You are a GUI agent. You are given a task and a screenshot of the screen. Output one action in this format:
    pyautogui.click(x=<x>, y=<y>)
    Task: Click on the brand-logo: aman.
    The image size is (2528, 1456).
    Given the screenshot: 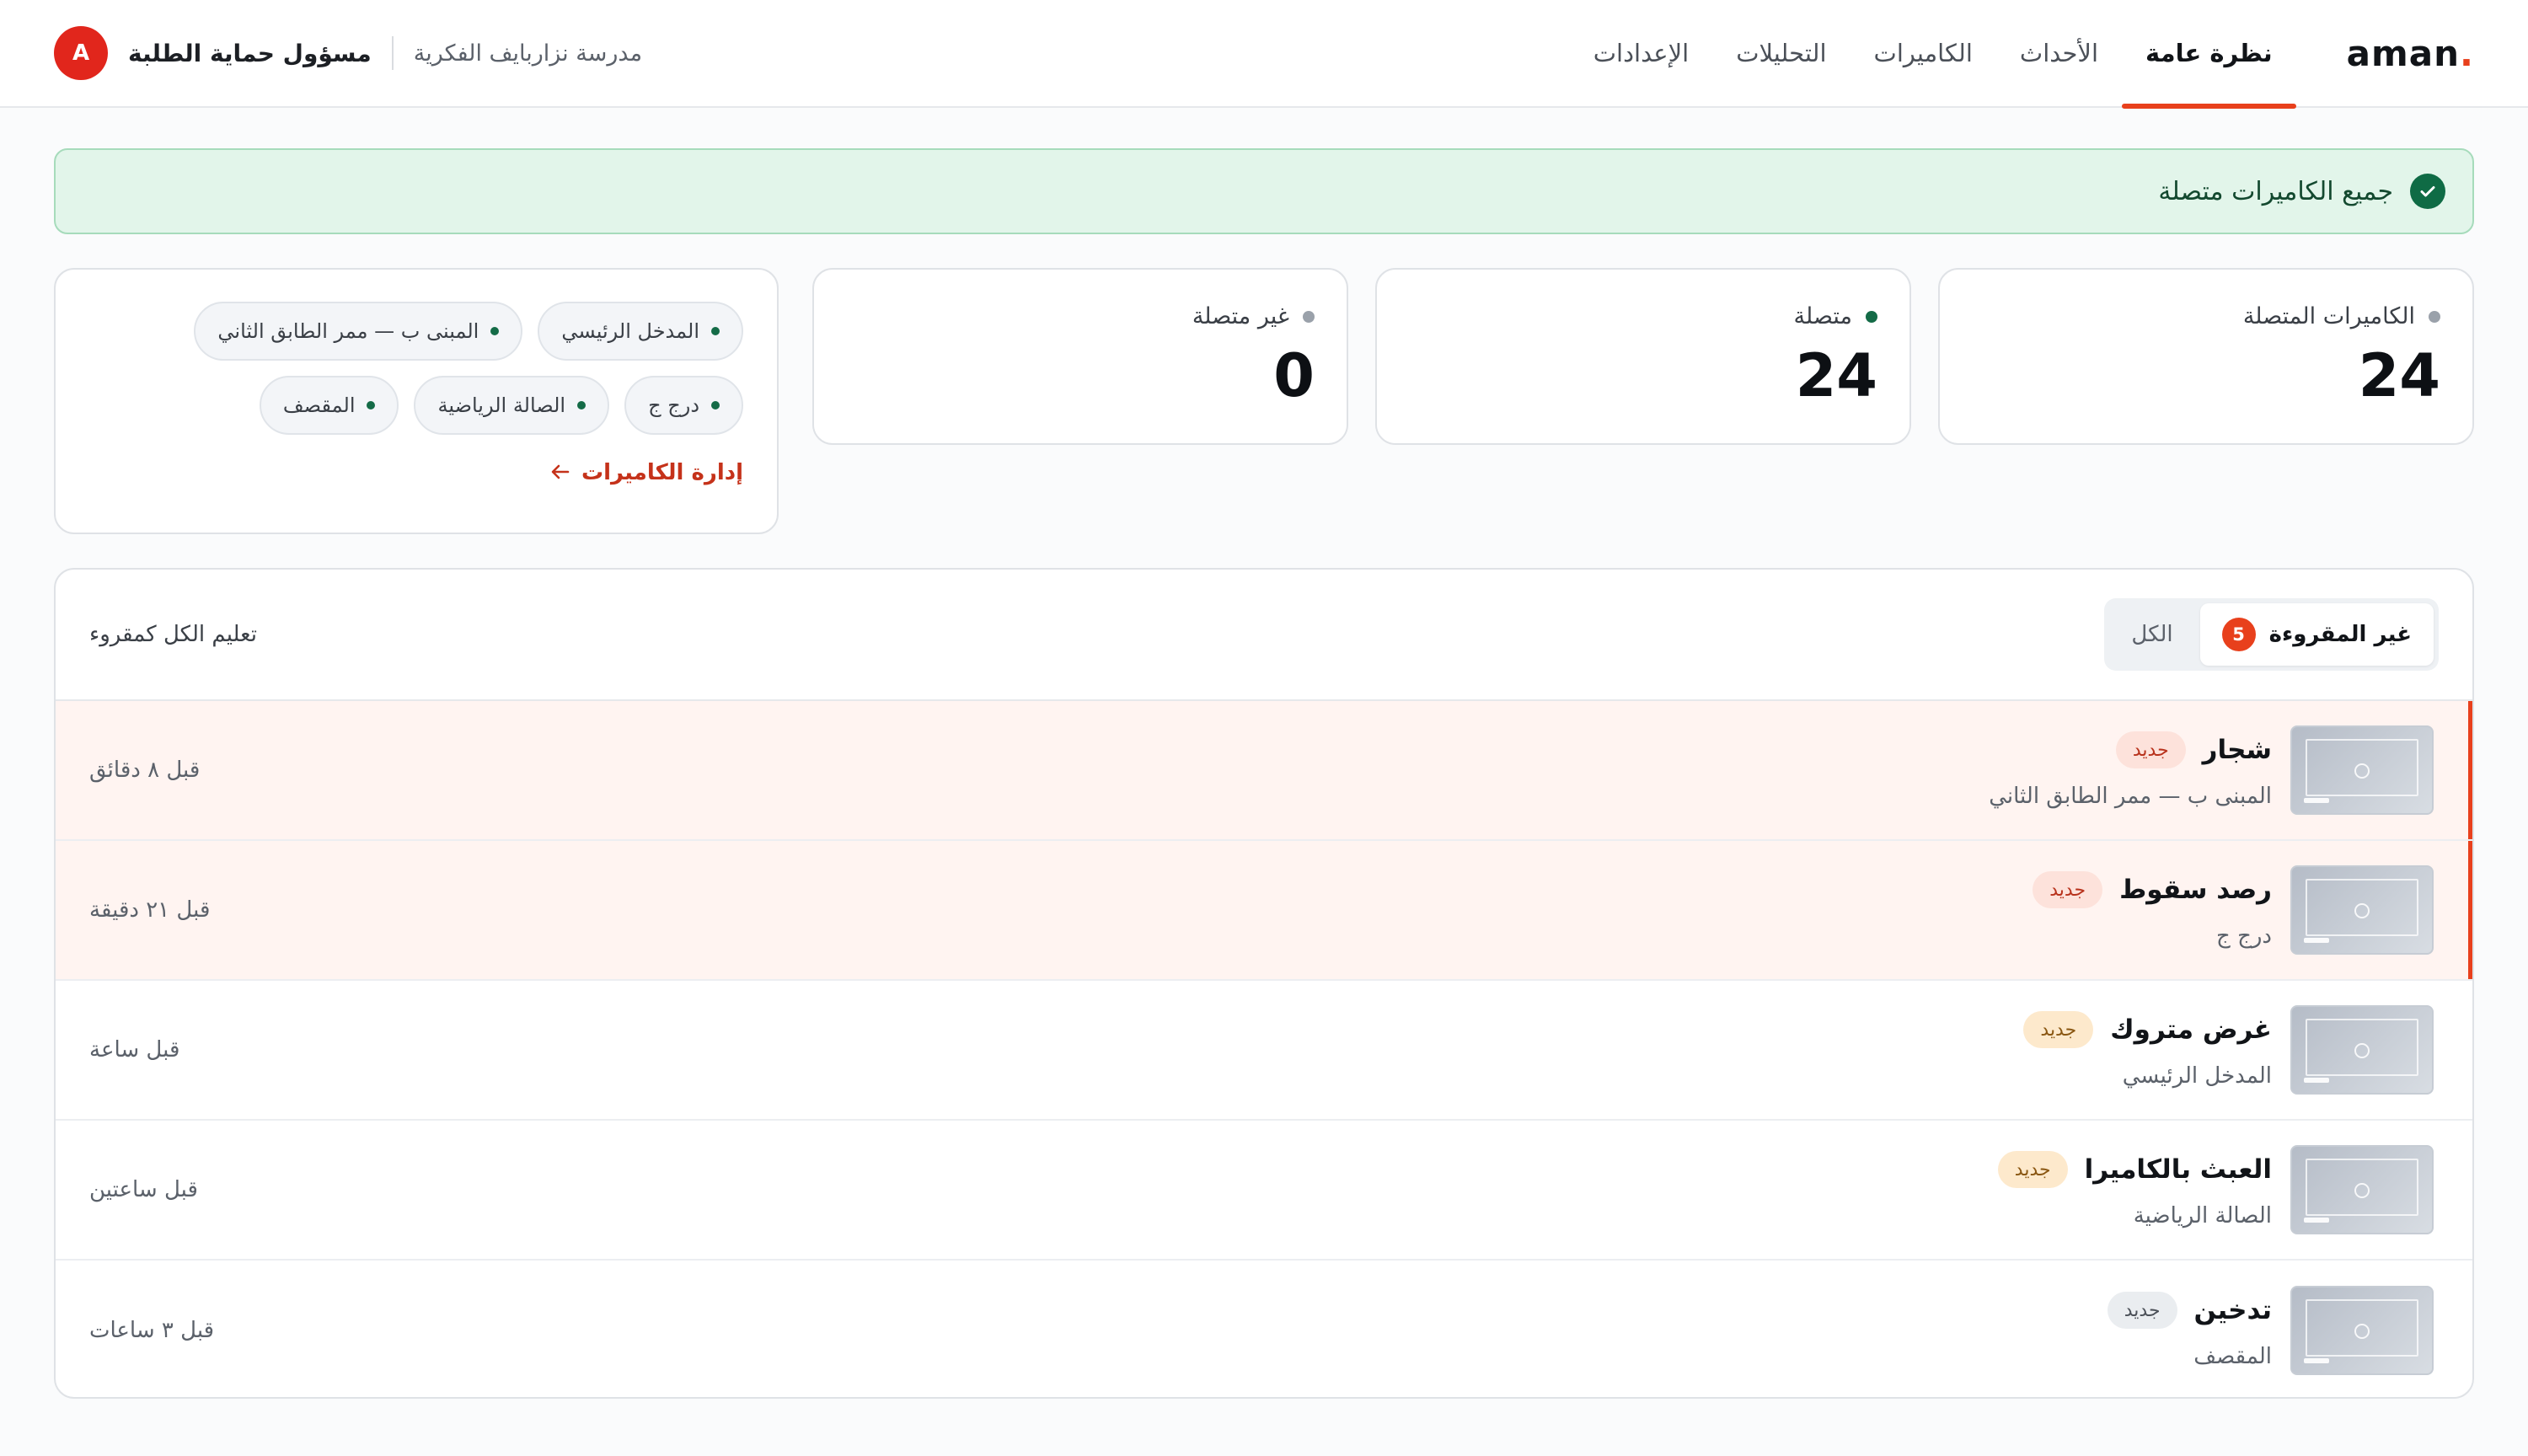 What is the action you would take?
    pyautogui.click(x=2410, y=53)
    